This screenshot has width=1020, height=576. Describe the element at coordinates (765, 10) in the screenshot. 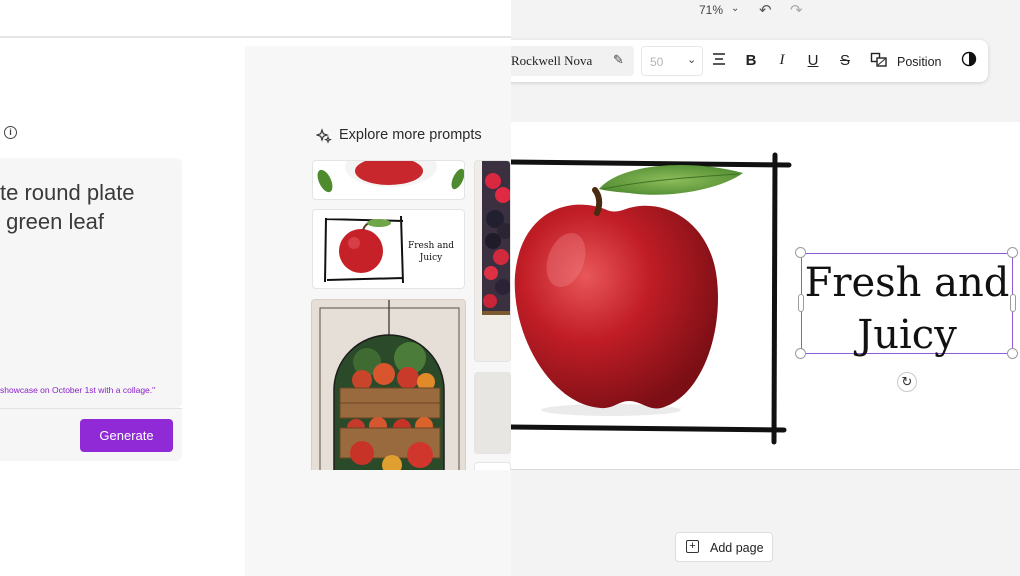

I see `undo-icon: ↶` at that location.